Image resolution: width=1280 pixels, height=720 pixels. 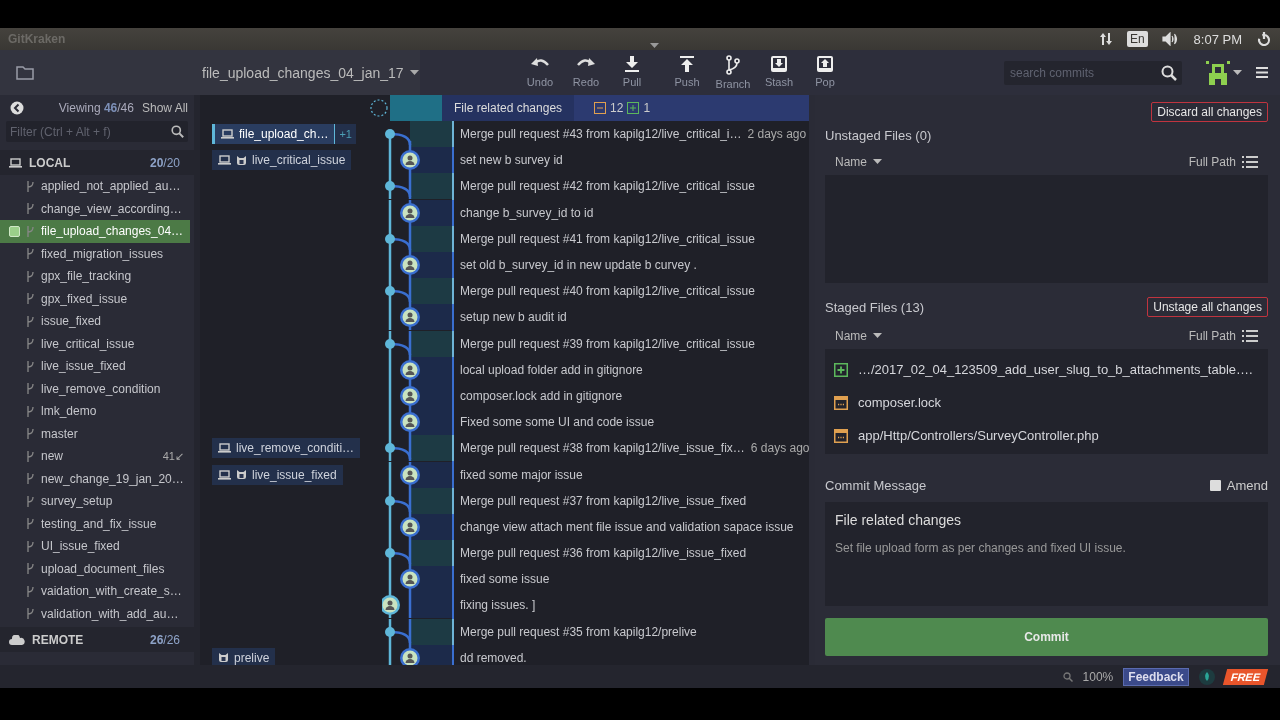 I want to click on branch-label: prelive, so click(x=244, y=656).